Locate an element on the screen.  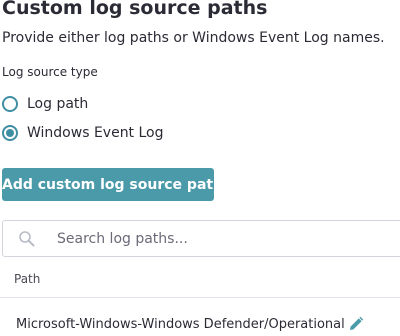
radio-button-windows-event-log is located at coordinates (10, 133).